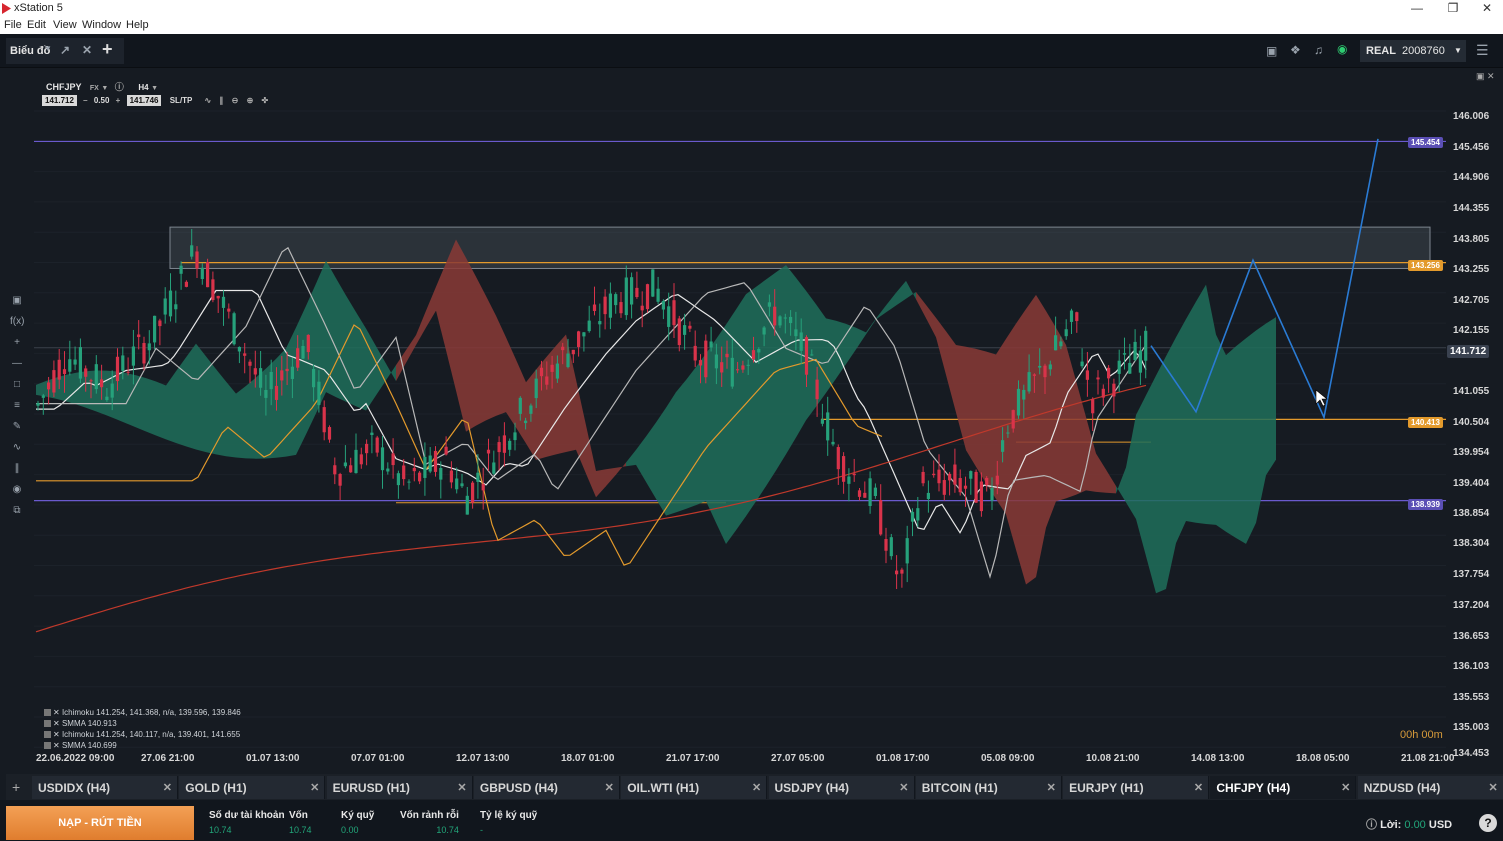 This screenshot has width=1503, height=841. What do you see at coordinates (87, 50) in the screenshot?
I see `close-tab-icon: ✕` at bounding box center [87, 50].